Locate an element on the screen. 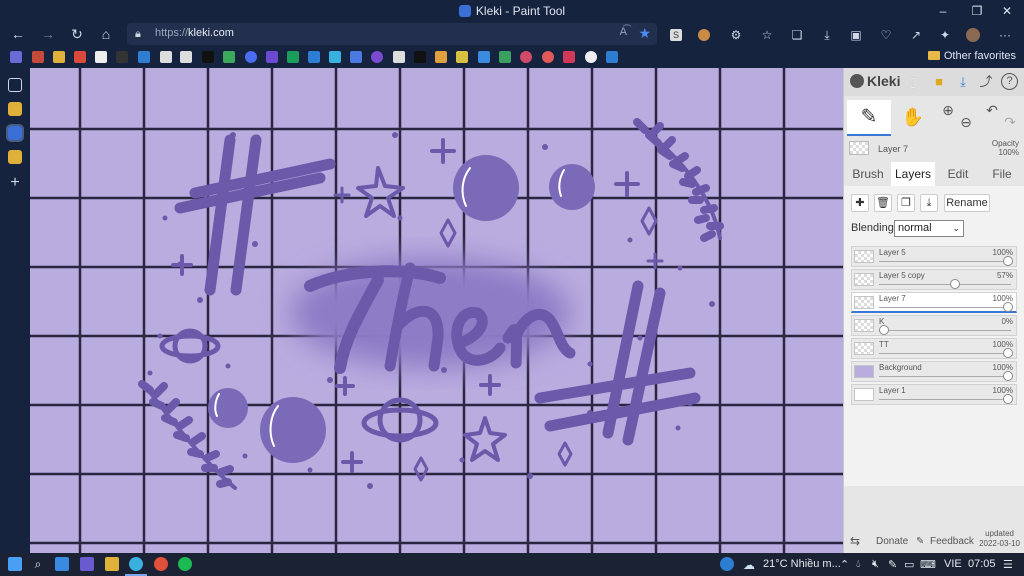  collections-icon: ❏ is located at coordinates (797, 35).